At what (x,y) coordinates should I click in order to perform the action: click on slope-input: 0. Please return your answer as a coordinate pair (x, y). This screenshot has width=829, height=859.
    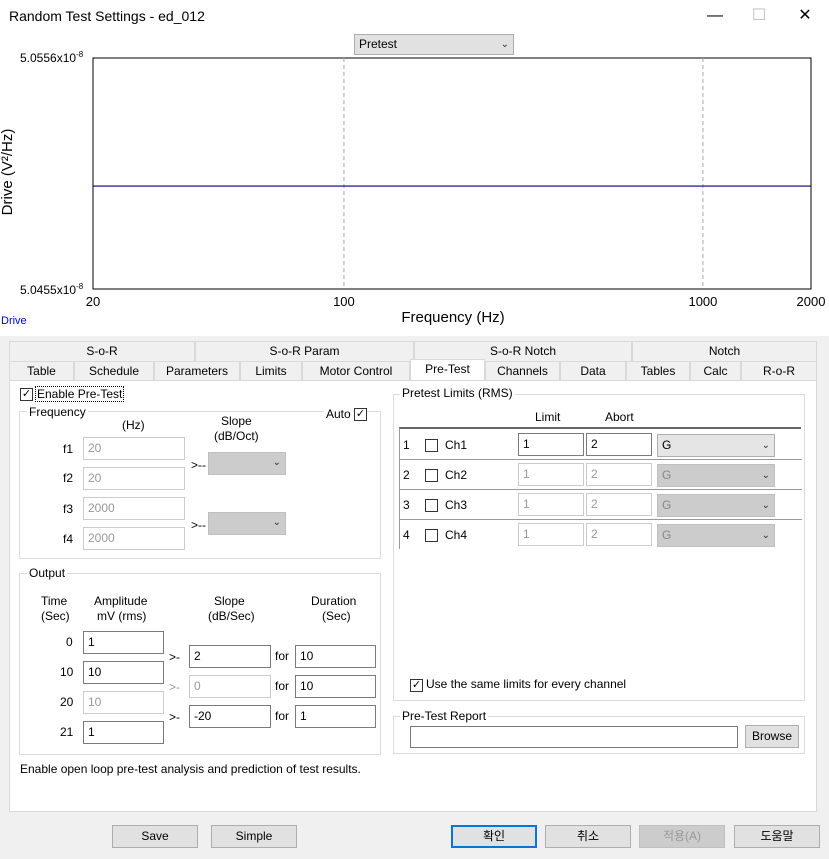
    Looking at the image, I should click on (230, 686).